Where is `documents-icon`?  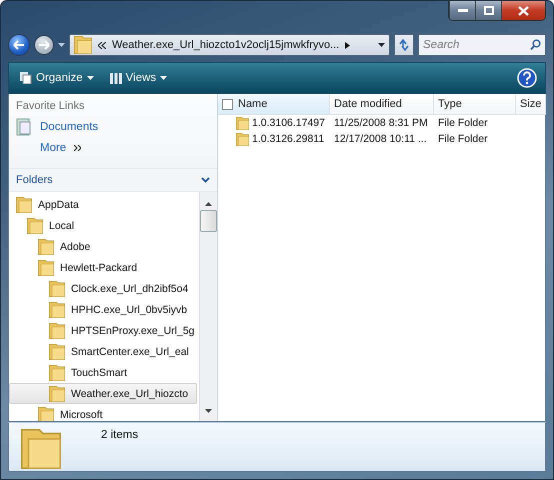 documents-icon is located at coordinates (24, 127).